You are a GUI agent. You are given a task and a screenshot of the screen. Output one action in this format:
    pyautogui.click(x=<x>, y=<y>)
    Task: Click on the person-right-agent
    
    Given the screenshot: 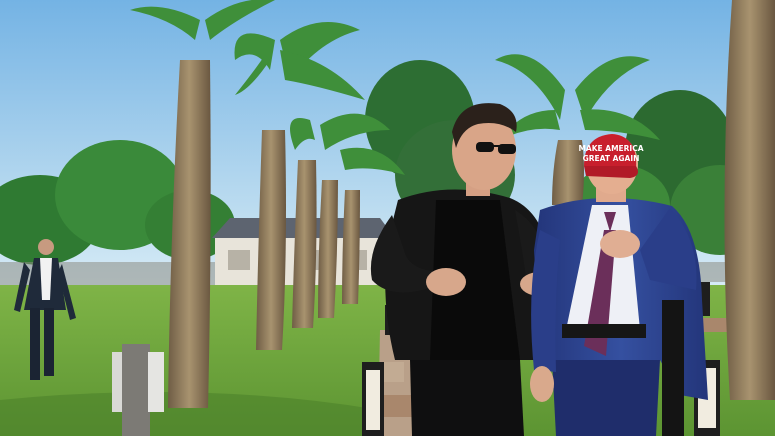 What is the action you would take?
    pyautogui.click(x=673, y=368)
    